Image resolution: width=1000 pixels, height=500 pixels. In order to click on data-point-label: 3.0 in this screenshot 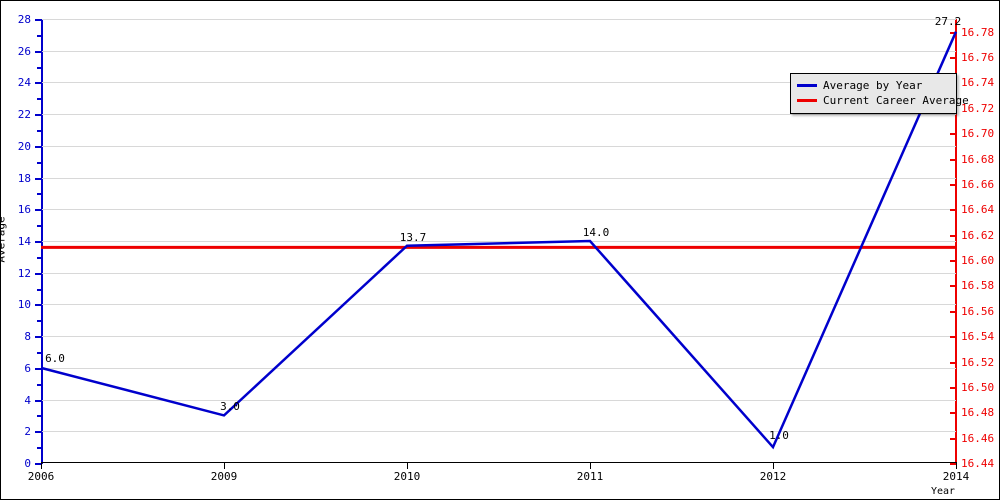, I will do `click(230, 406)`.